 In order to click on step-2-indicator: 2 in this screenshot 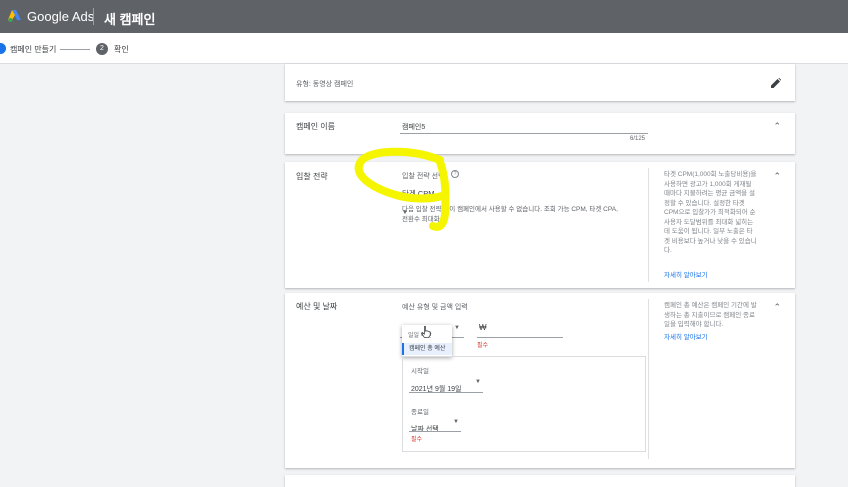, I will do `click(102, 49)`.